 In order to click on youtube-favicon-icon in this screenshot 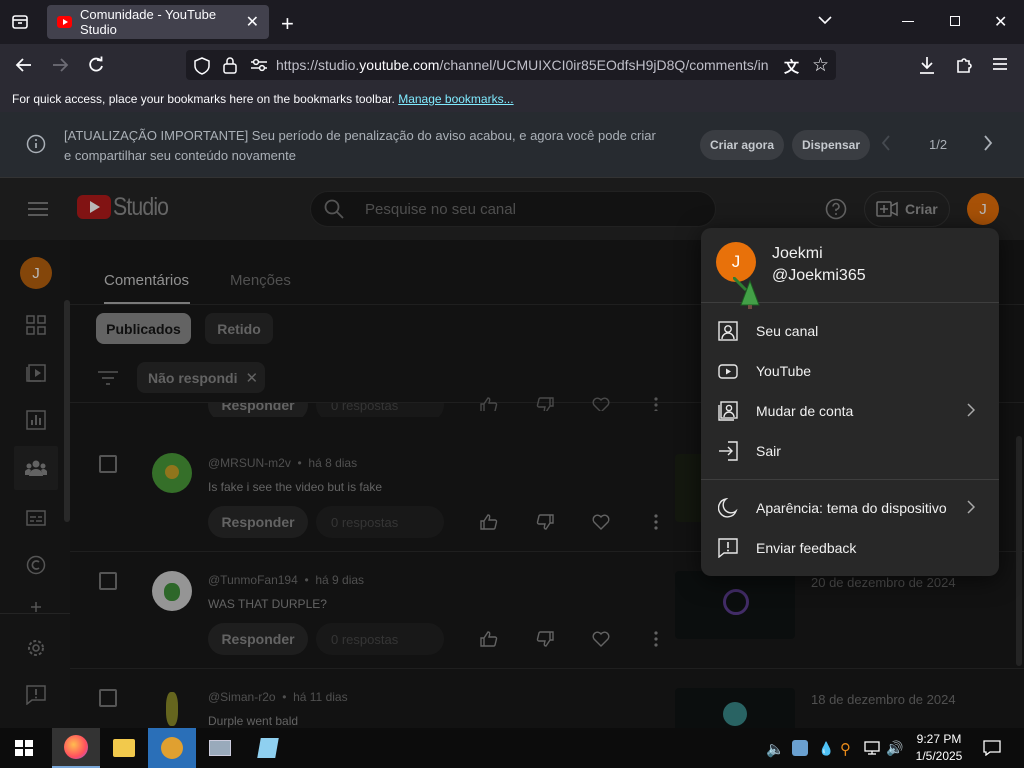, I will do `click(64, 22)`.